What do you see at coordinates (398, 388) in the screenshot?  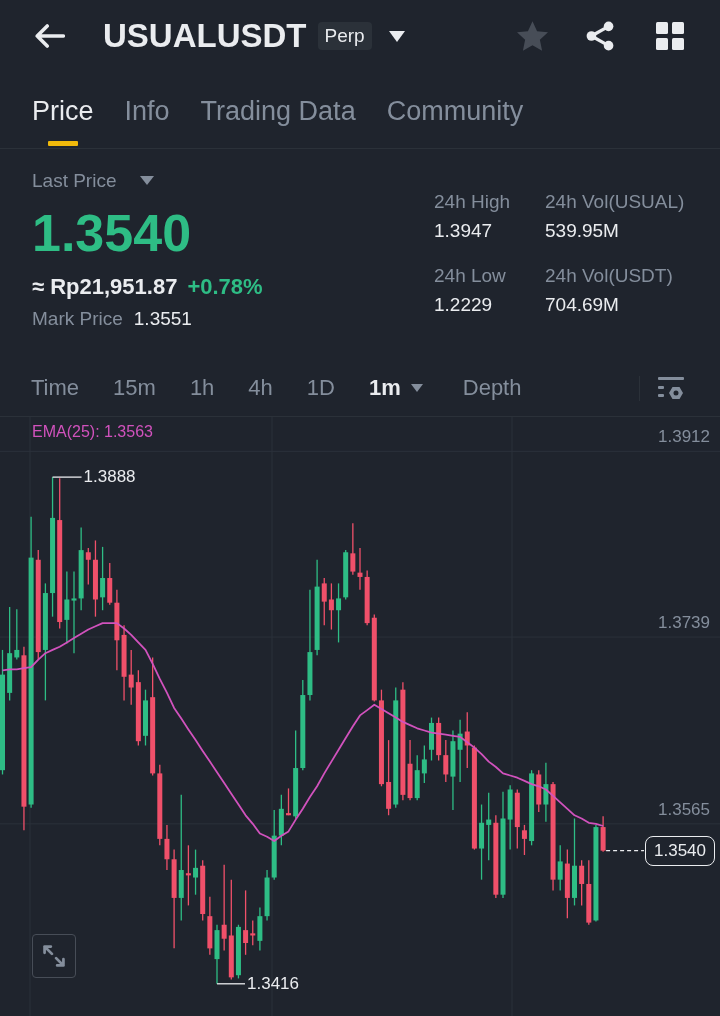 I see `interval-tab: 1m` at bounding box center [398, 388].